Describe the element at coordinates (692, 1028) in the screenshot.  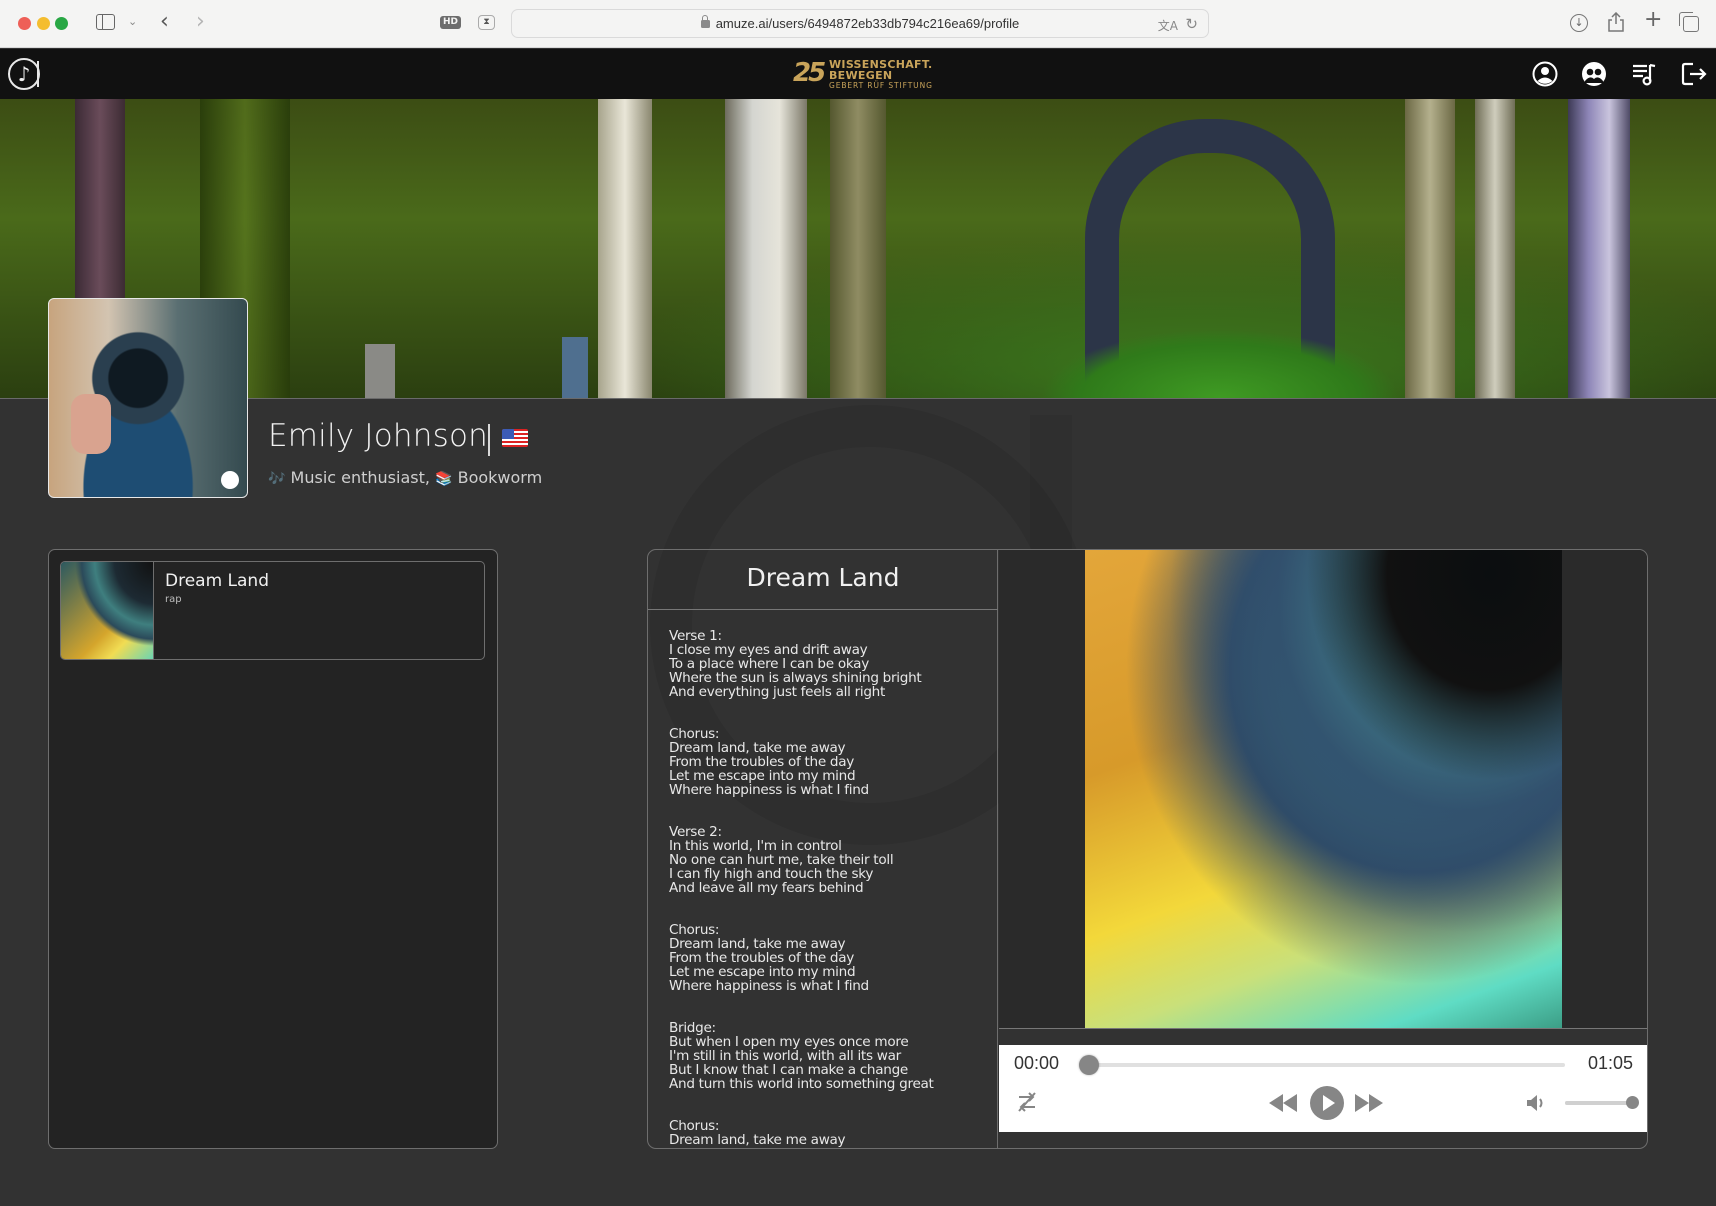
I see `lyric-section-label: Bridge:` at that location.